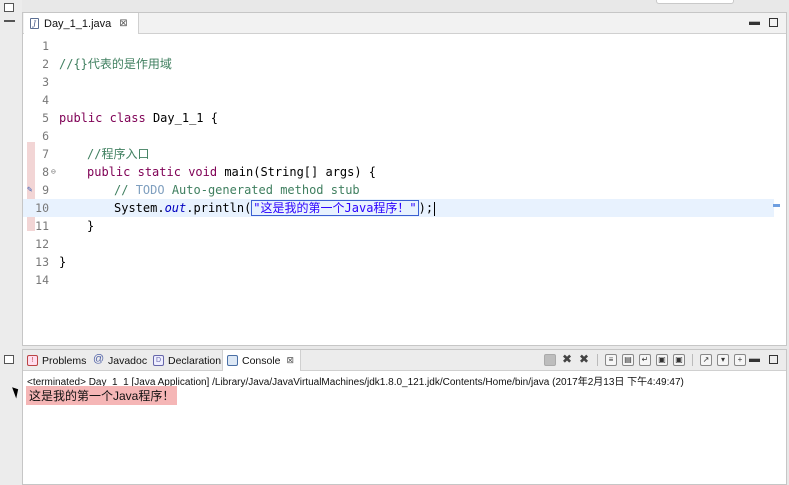  I want to click on line-number: 14, so click(42, 280).